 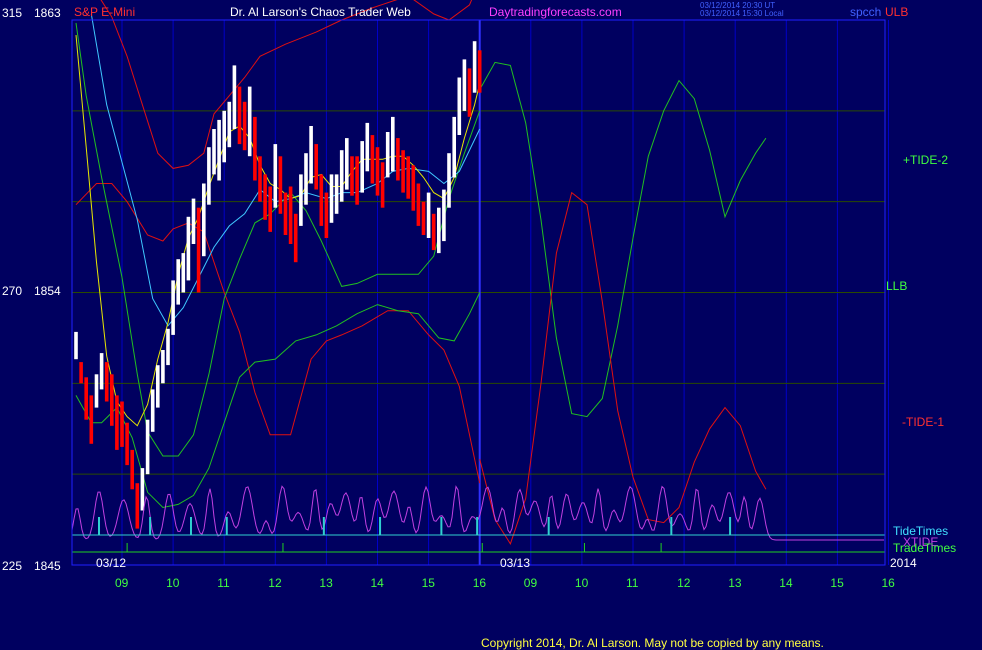 What do you see at coordinates (479, 583) in the screenshot?
I see `x-tick-label: 16` at bounding box center [479, 583].